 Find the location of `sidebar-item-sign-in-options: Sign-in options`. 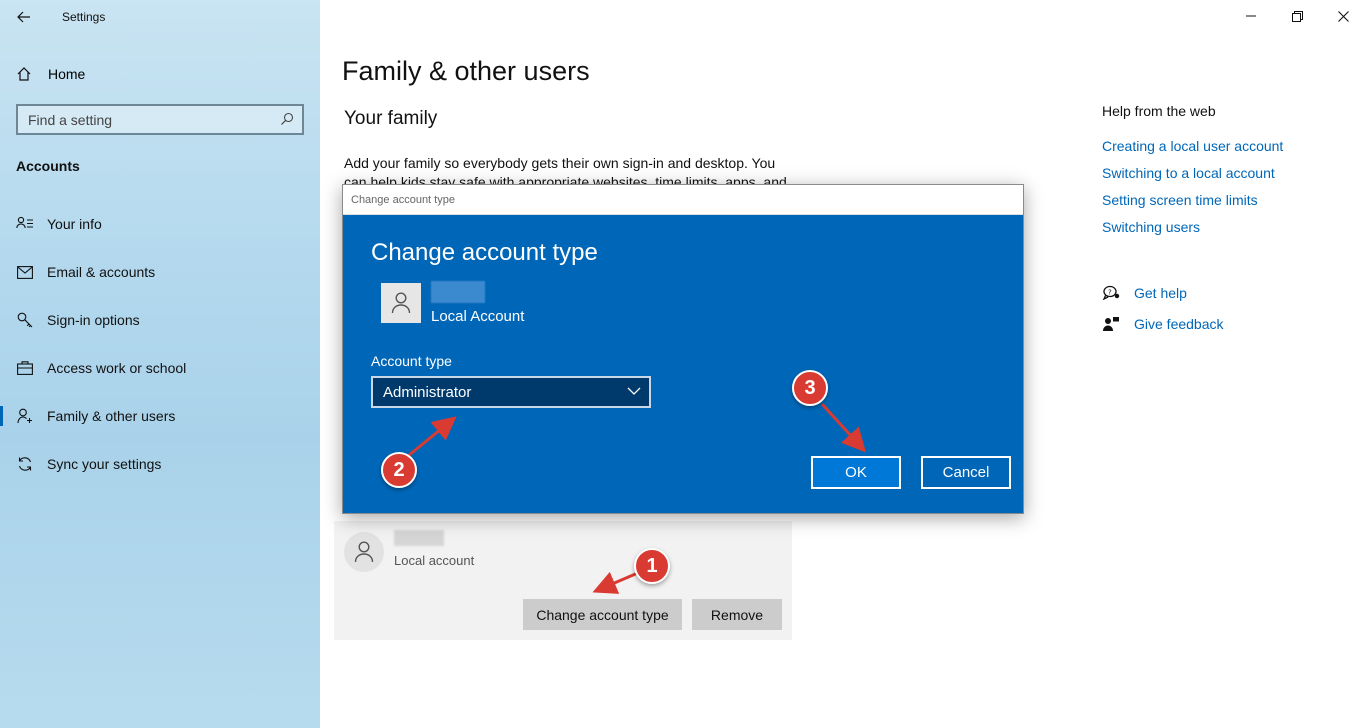

sidebar-item-sign-in-options: Sign-in options is located at coordinates (160, 320).